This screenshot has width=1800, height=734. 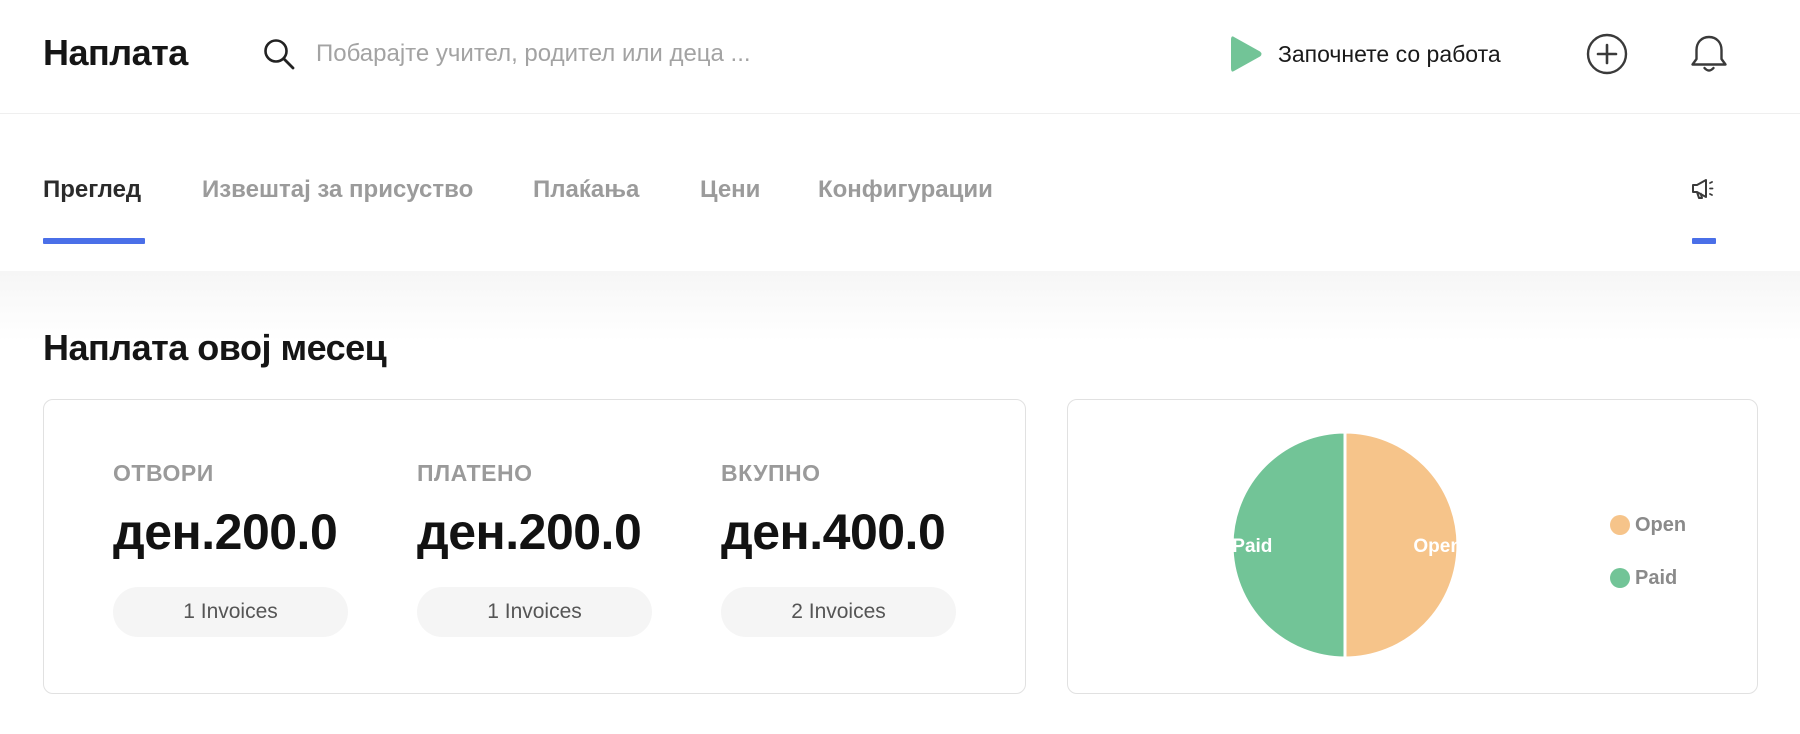 What do you see at coordinates (475, 473) in the screenshot?
I see `stat-label: ПЛАТЕНО` at bounding box center [475, 473].